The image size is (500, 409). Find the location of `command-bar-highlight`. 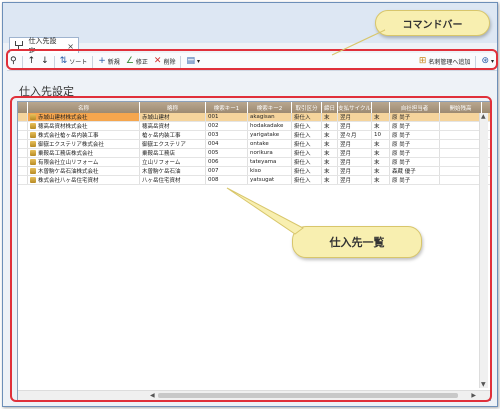

command-bar-highlight is located at coordinates (252, 59).